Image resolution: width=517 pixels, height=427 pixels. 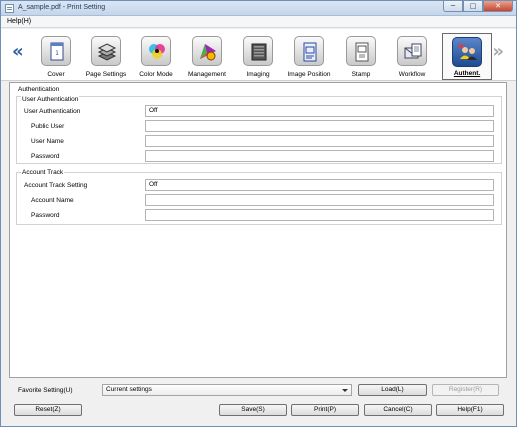 I want to click on tab-label: Workflow, so click(x=412, y=74).